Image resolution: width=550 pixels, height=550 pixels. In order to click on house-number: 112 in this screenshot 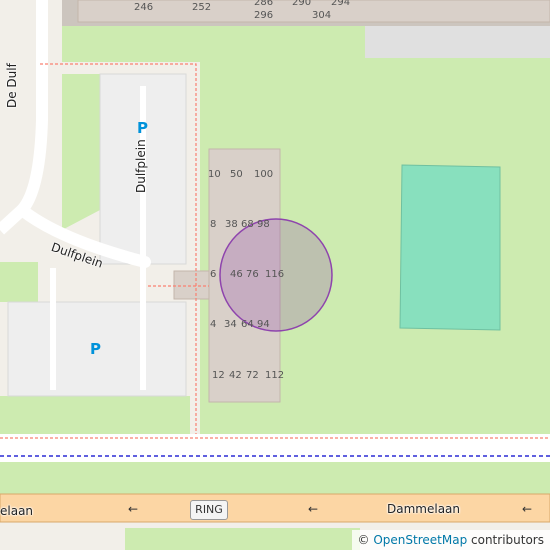, I will do `click(275, 375)`.